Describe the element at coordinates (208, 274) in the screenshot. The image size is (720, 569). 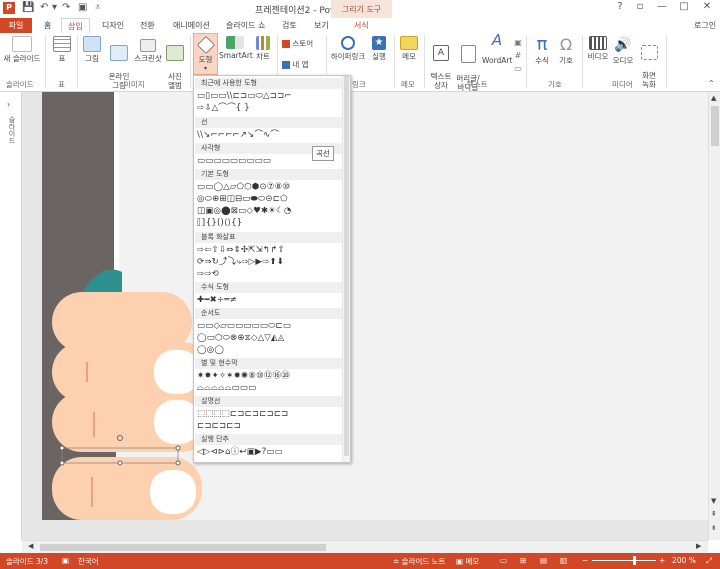
I see `shape-row: ⇨⇨⟲` at that location.